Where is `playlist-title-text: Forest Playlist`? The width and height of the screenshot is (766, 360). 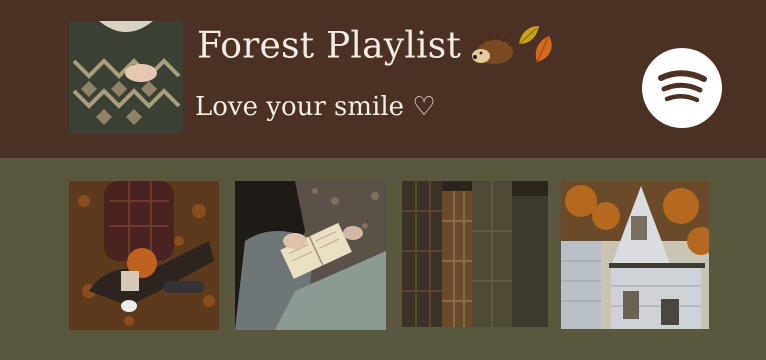 playlist-title-text: Forest Playlist is located at coordinates (329, 46).